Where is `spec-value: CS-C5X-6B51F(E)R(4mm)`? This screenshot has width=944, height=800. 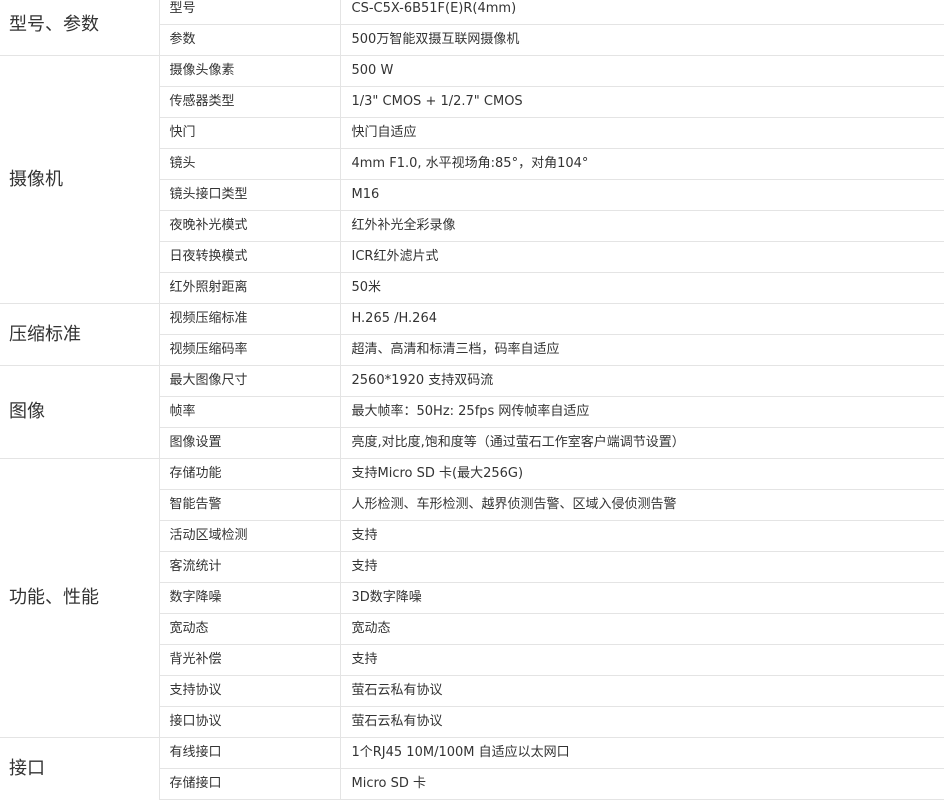 spec-value: CS-C5X-6B51F(E)R(4mm) is located at coordinates (641, 12).